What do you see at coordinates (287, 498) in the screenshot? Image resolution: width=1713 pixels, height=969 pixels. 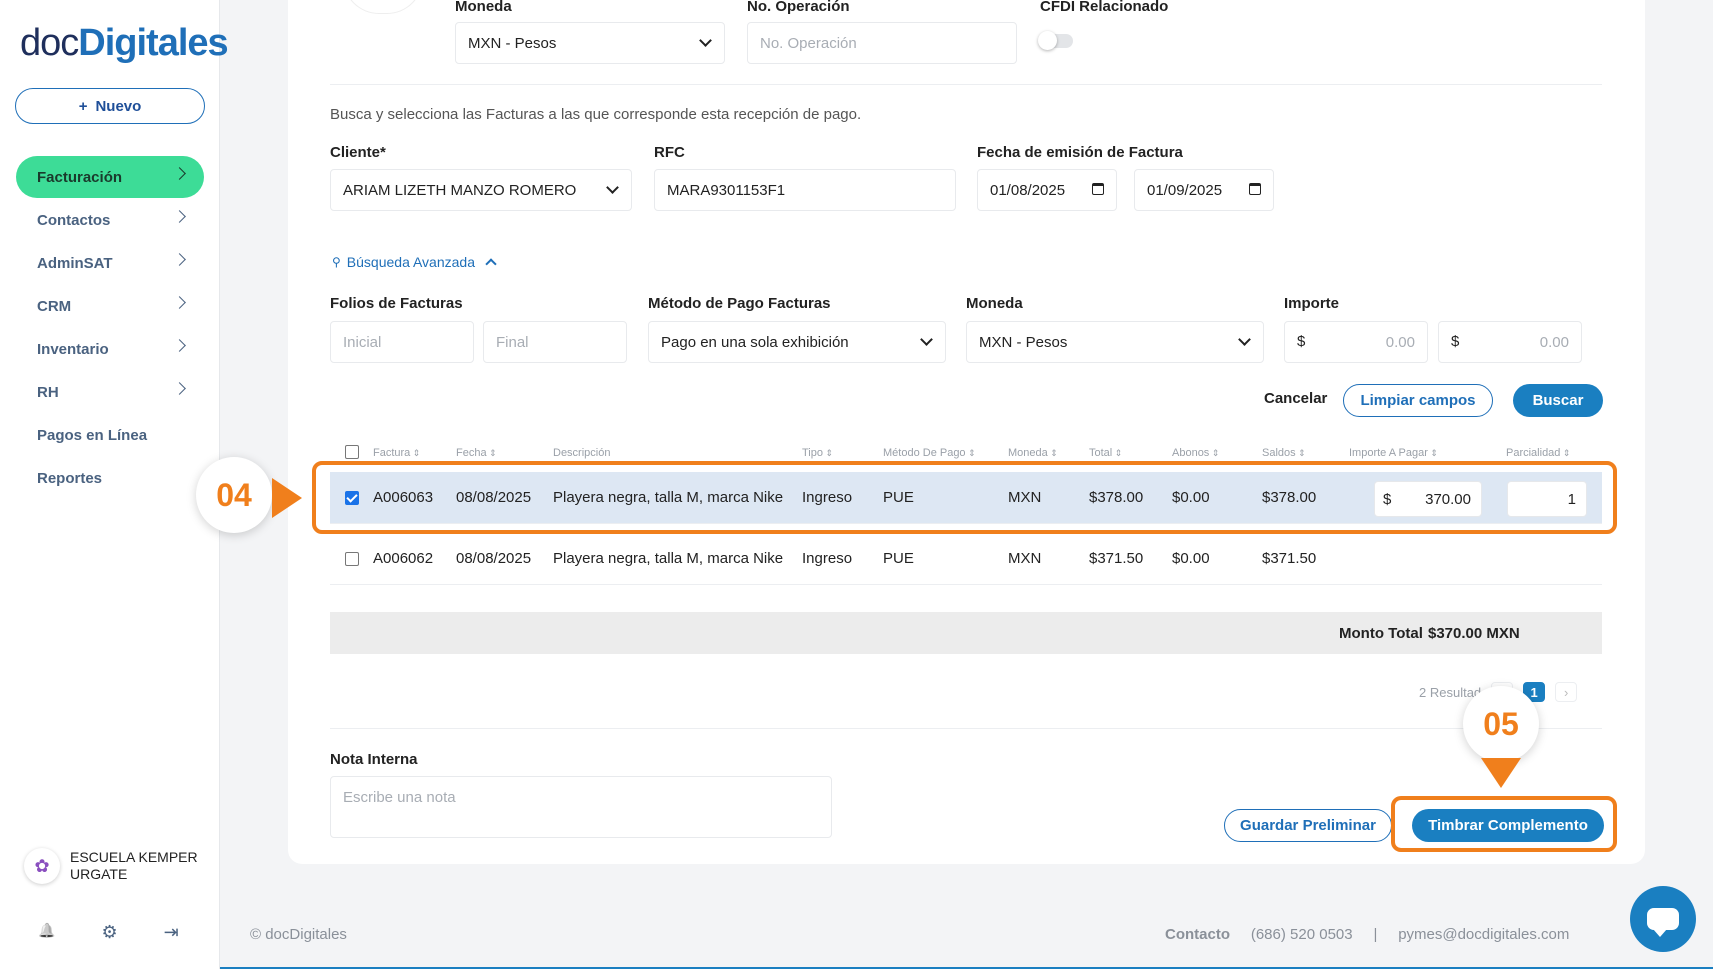 I see `arrow-right-icon` at bounding box center [287, 498].